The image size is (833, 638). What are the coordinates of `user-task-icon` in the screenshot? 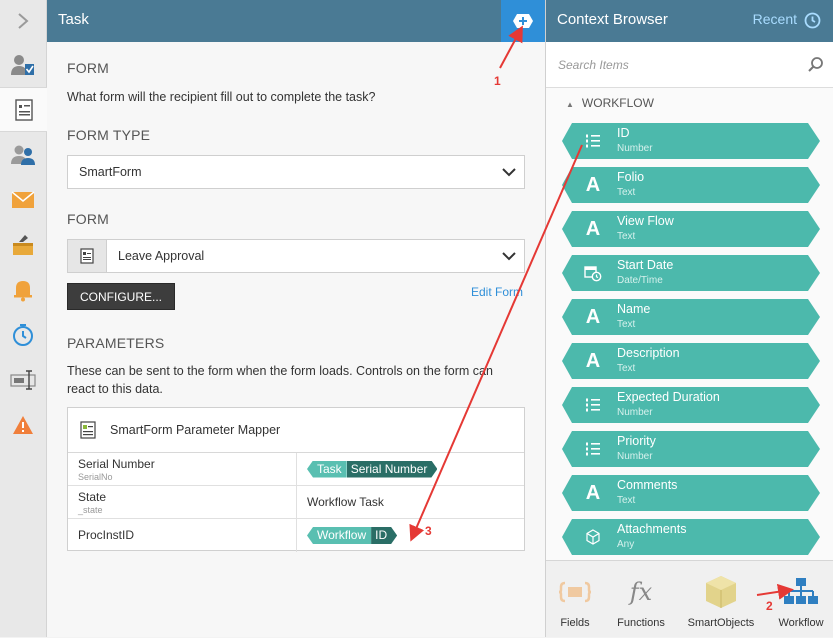 It's located at (23, 64).